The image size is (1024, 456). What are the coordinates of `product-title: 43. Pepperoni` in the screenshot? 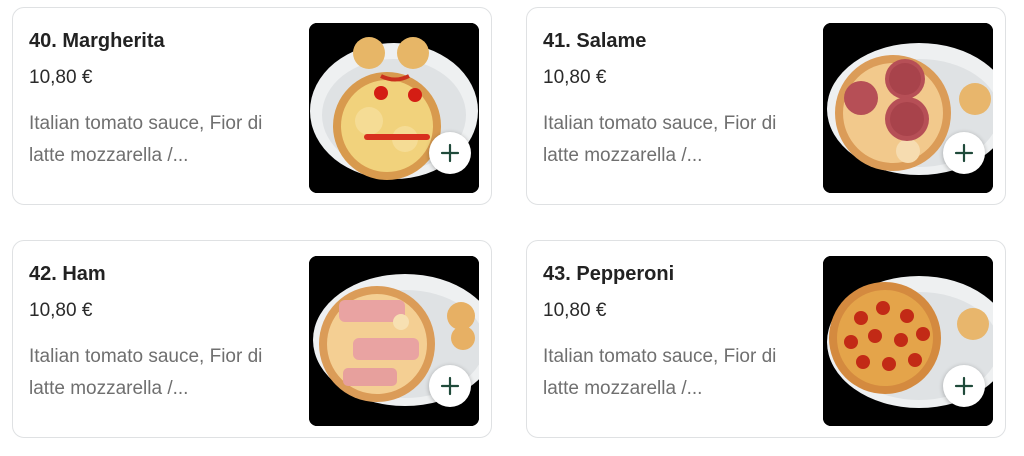 It's located at (609, 274).